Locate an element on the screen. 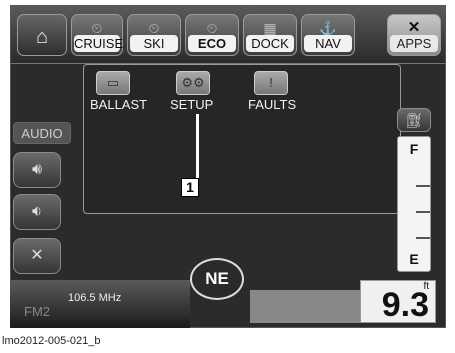 Image resolution: width=455 pixels, height=353 pixels. radio-info-strip: FM2 106.5 MHz is located at coordinates (100, 304).